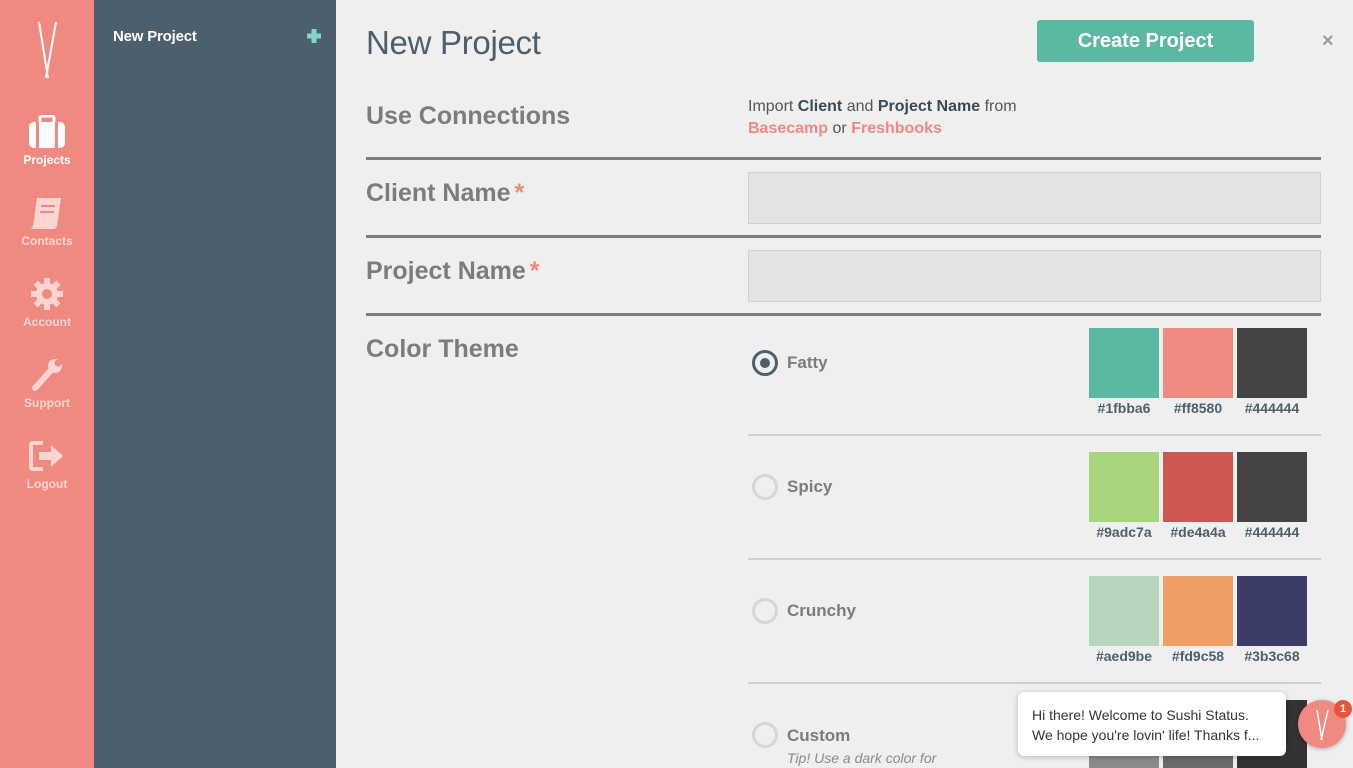  Describe the element at coordinates (314, 36) in the screenshot. I see `plus-icon` at that location.